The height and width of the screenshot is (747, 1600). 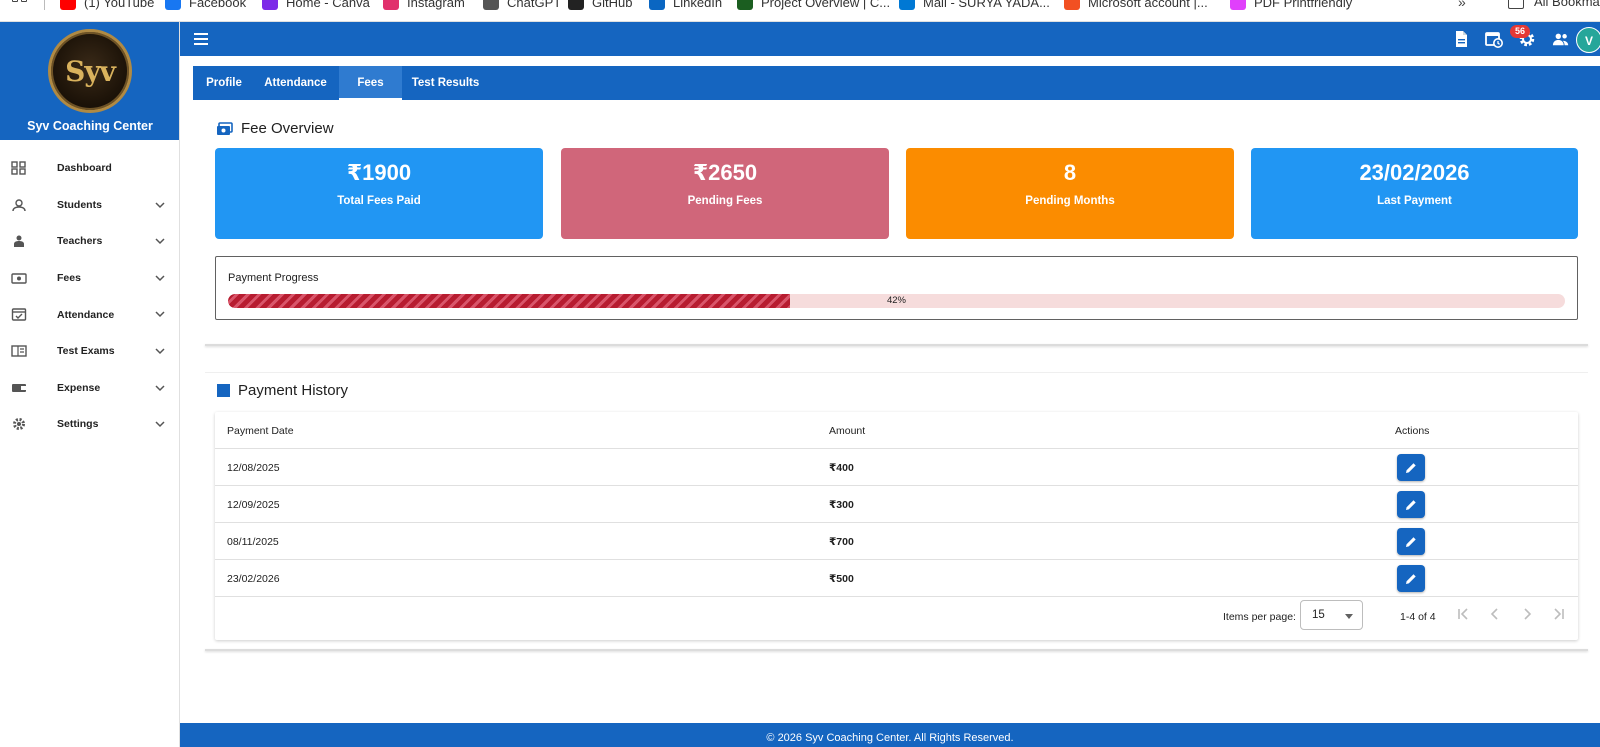 I want to click on folder-icon, so click(x=1516, y=4).